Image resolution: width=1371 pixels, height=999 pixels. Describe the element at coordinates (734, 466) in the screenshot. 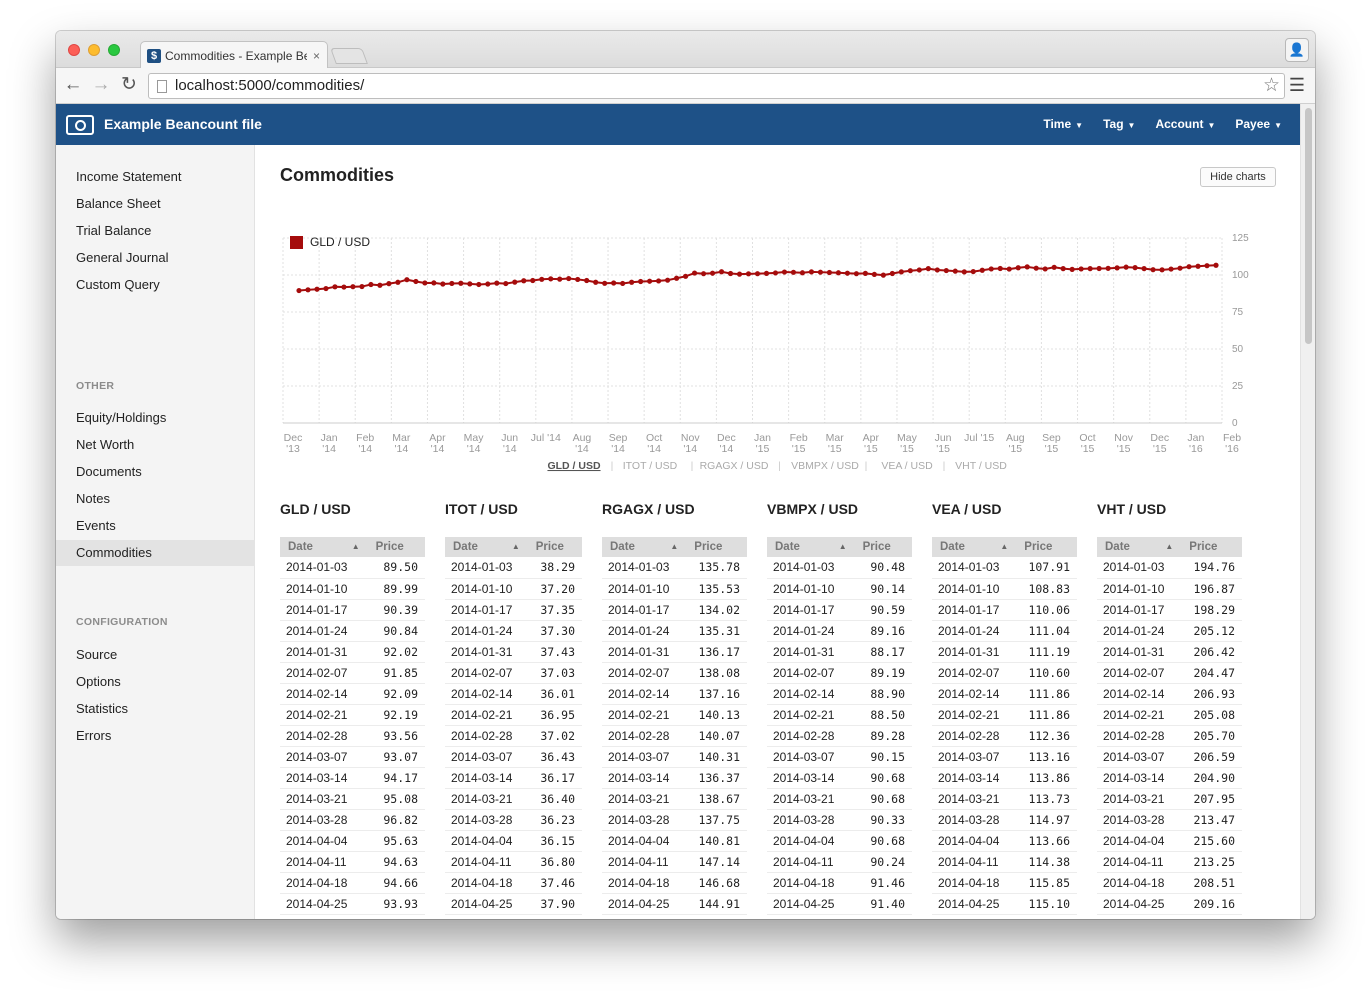

I see `series-toggle-link: RGAGX / USD` at that location.